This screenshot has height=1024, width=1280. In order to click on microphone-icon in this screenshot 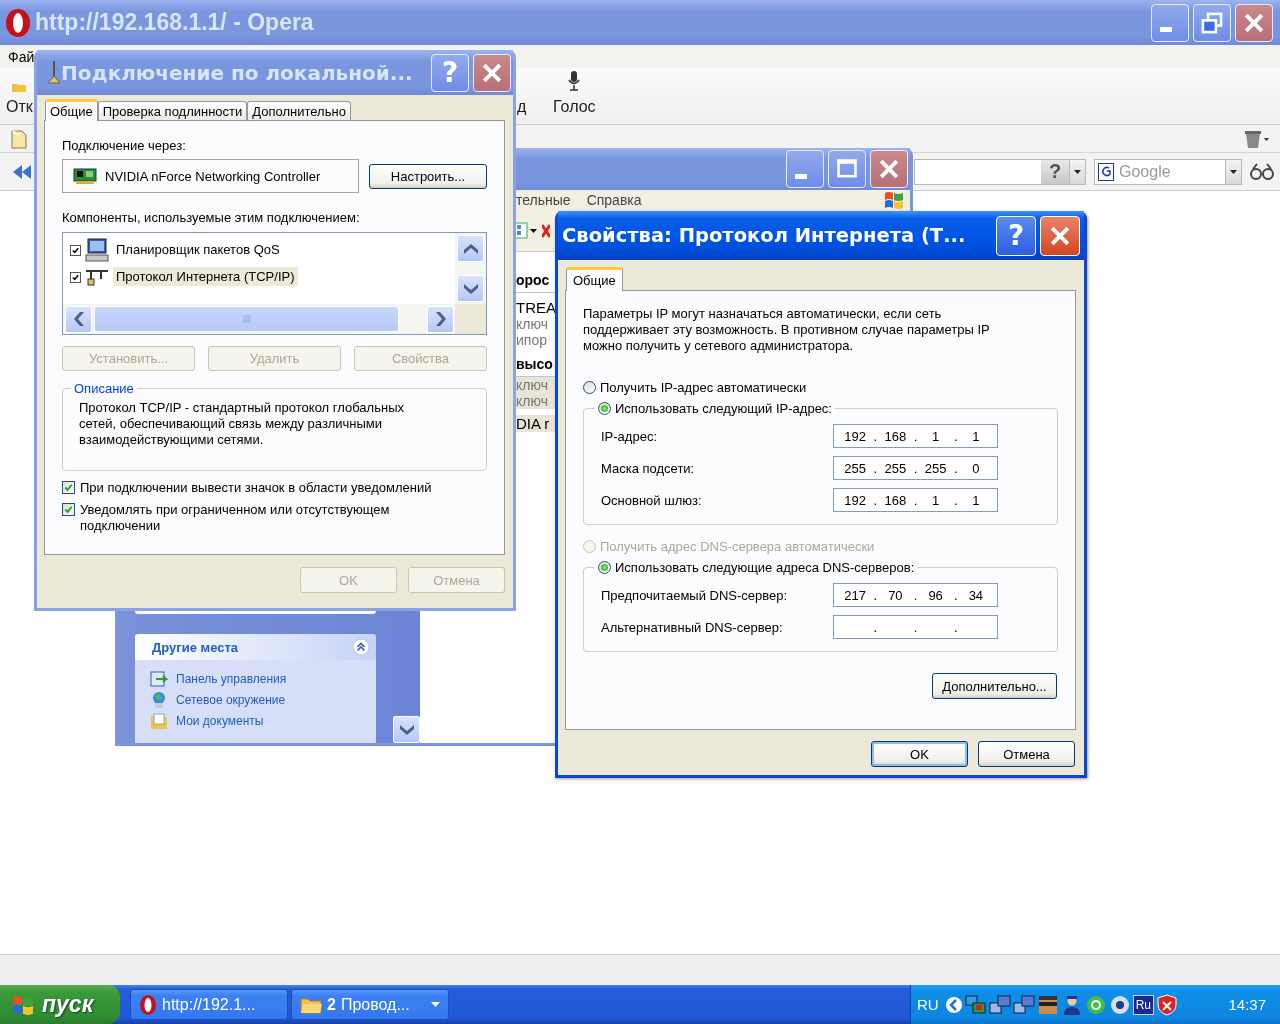, I will do `click(574, 81)`.